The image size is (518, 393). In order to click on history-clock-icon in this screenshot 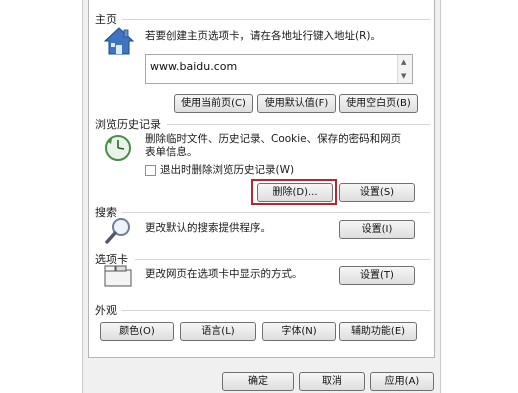, I will do `click(118, 148)`.